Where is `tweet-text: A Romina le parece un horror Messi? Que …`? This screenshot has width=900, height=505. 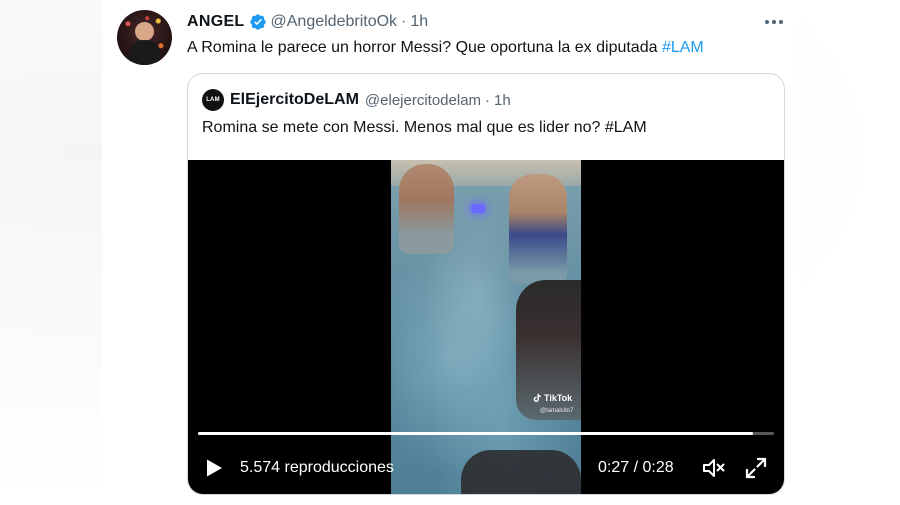
tweet-text: A Romina le parece un horror Messi? Que … is located at coordinates (445, 48).